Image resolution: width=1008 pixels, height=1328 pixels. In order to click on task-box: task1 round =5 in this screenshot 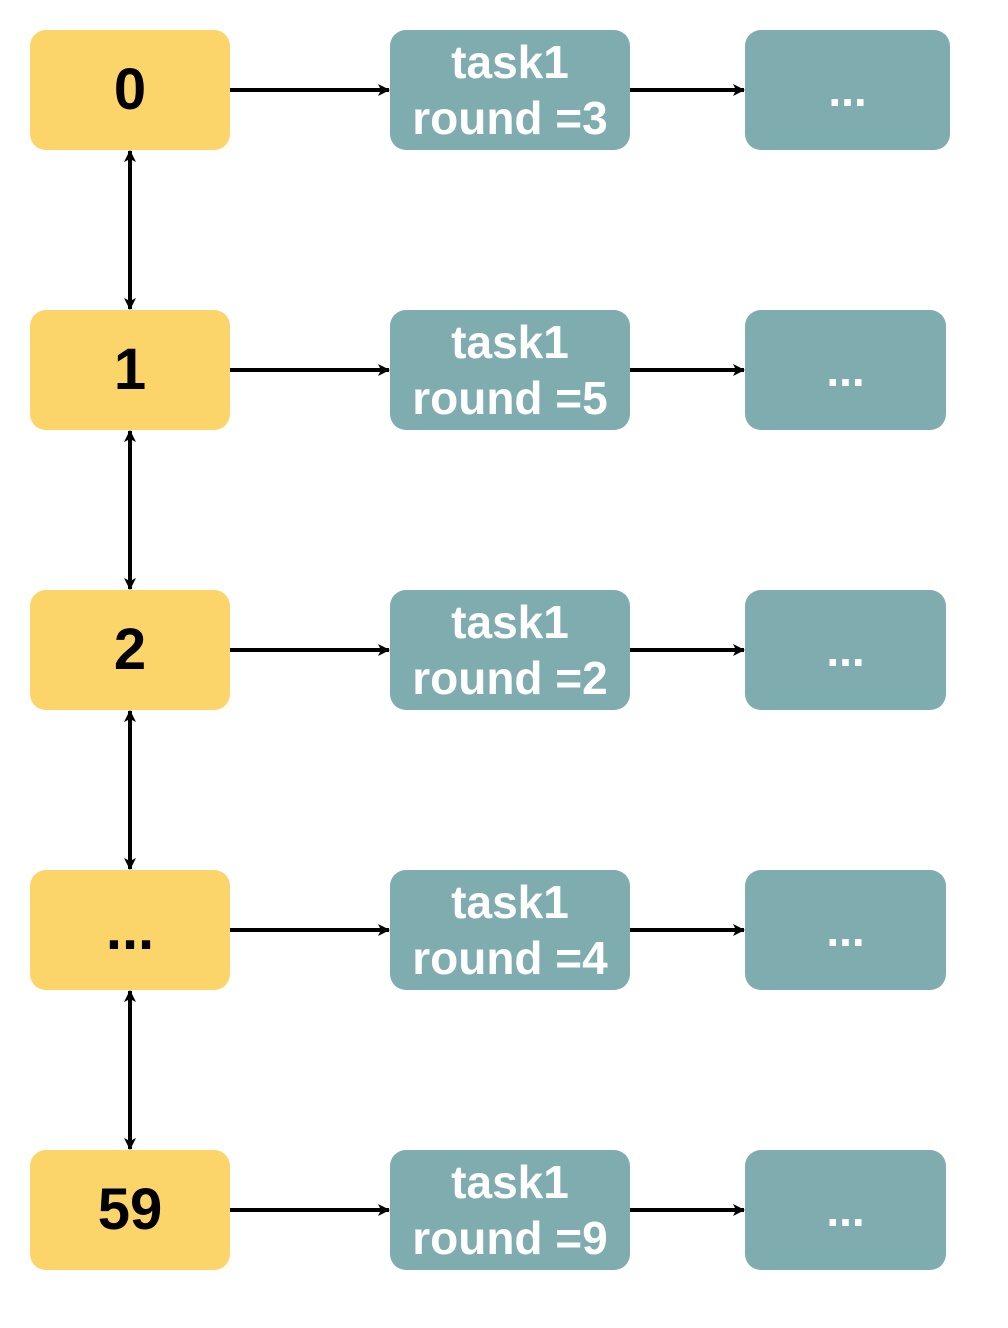, I will do `click(510, 370)`.